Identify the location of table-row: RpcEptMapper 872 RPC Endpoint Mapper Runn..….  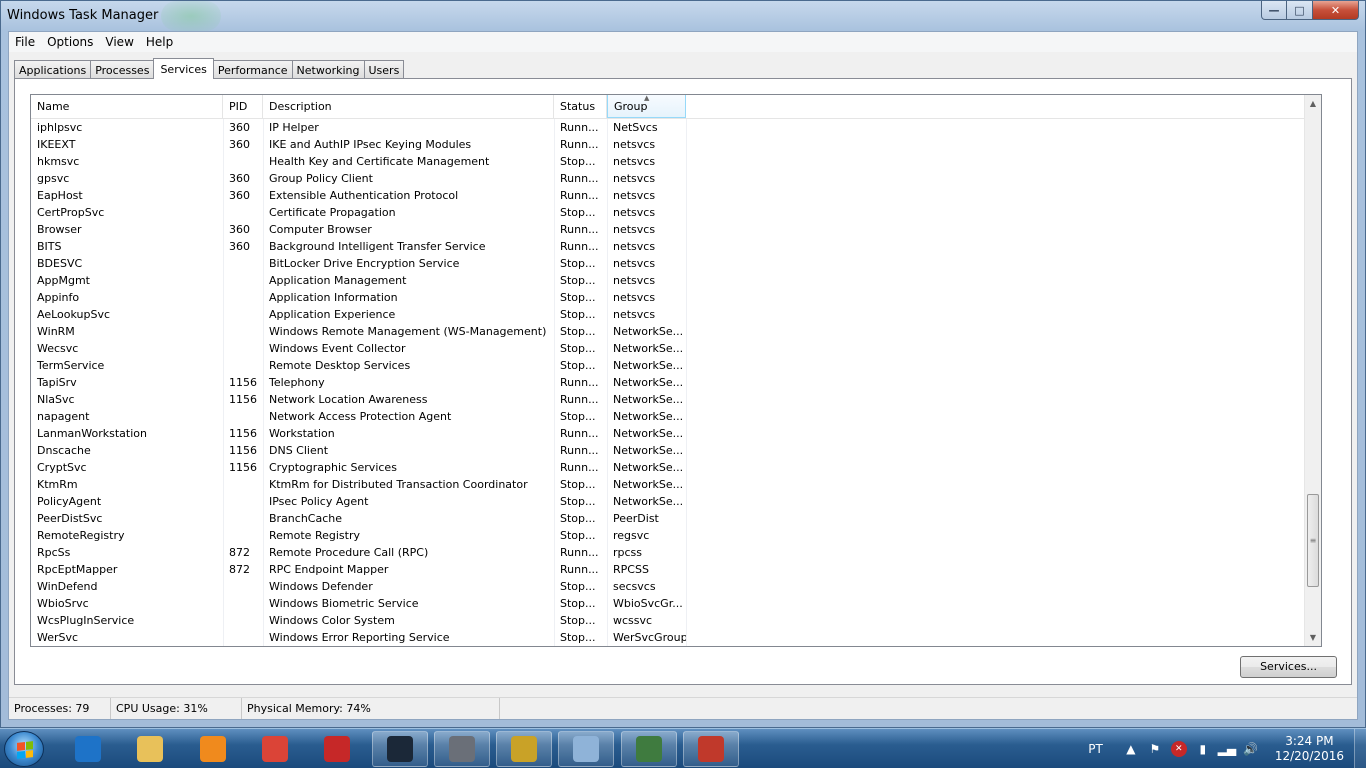
(668, 569).